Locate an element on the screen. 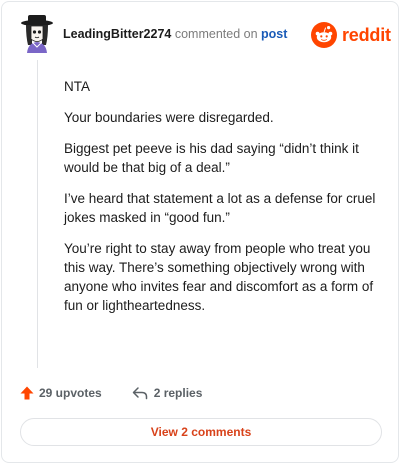 This screenshot has height=464, width=400. comment-stats: 29 upvotes 2 replies is located at coordinates (111, 393).